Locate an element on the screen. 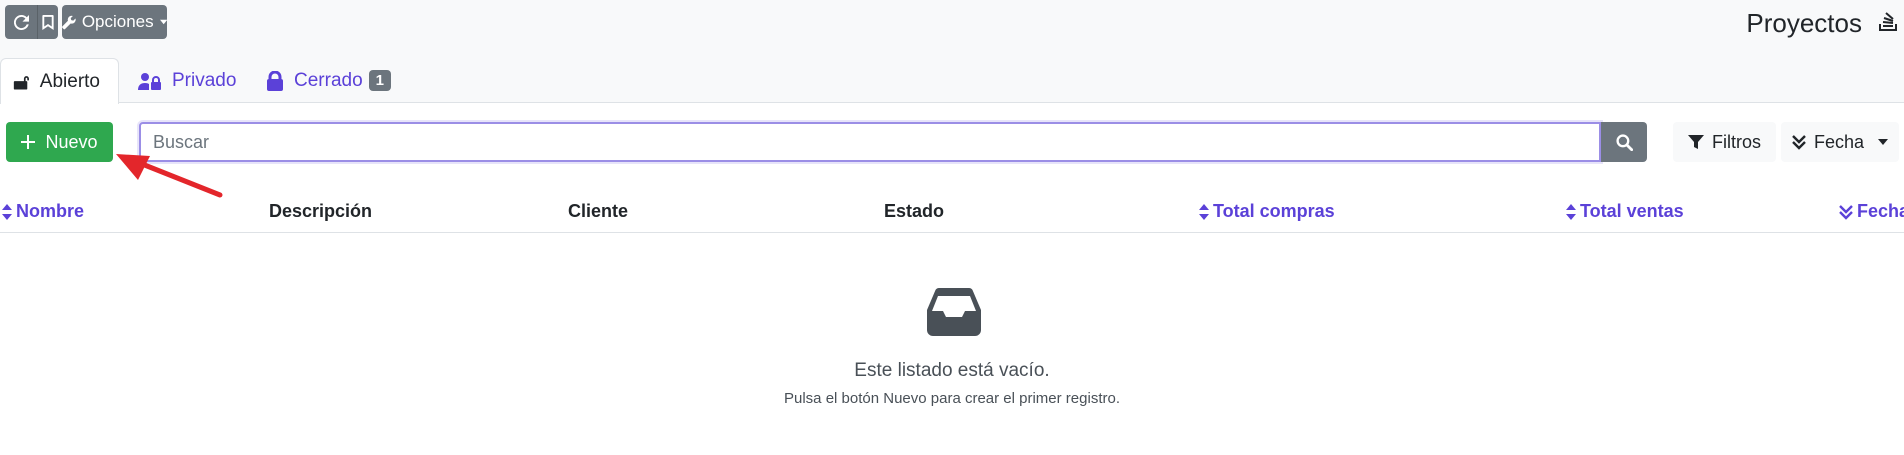 The width and height of the screenshot is (1904, 455). column-label: Total compras is located at coordinates (1274, 211).